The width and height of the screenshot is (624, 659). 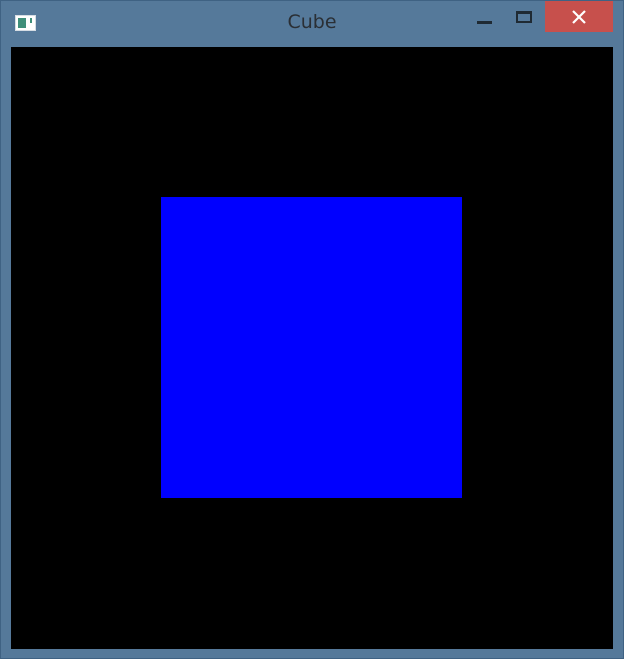 I want to click on maximize-icon, so click(x=524, y=17).